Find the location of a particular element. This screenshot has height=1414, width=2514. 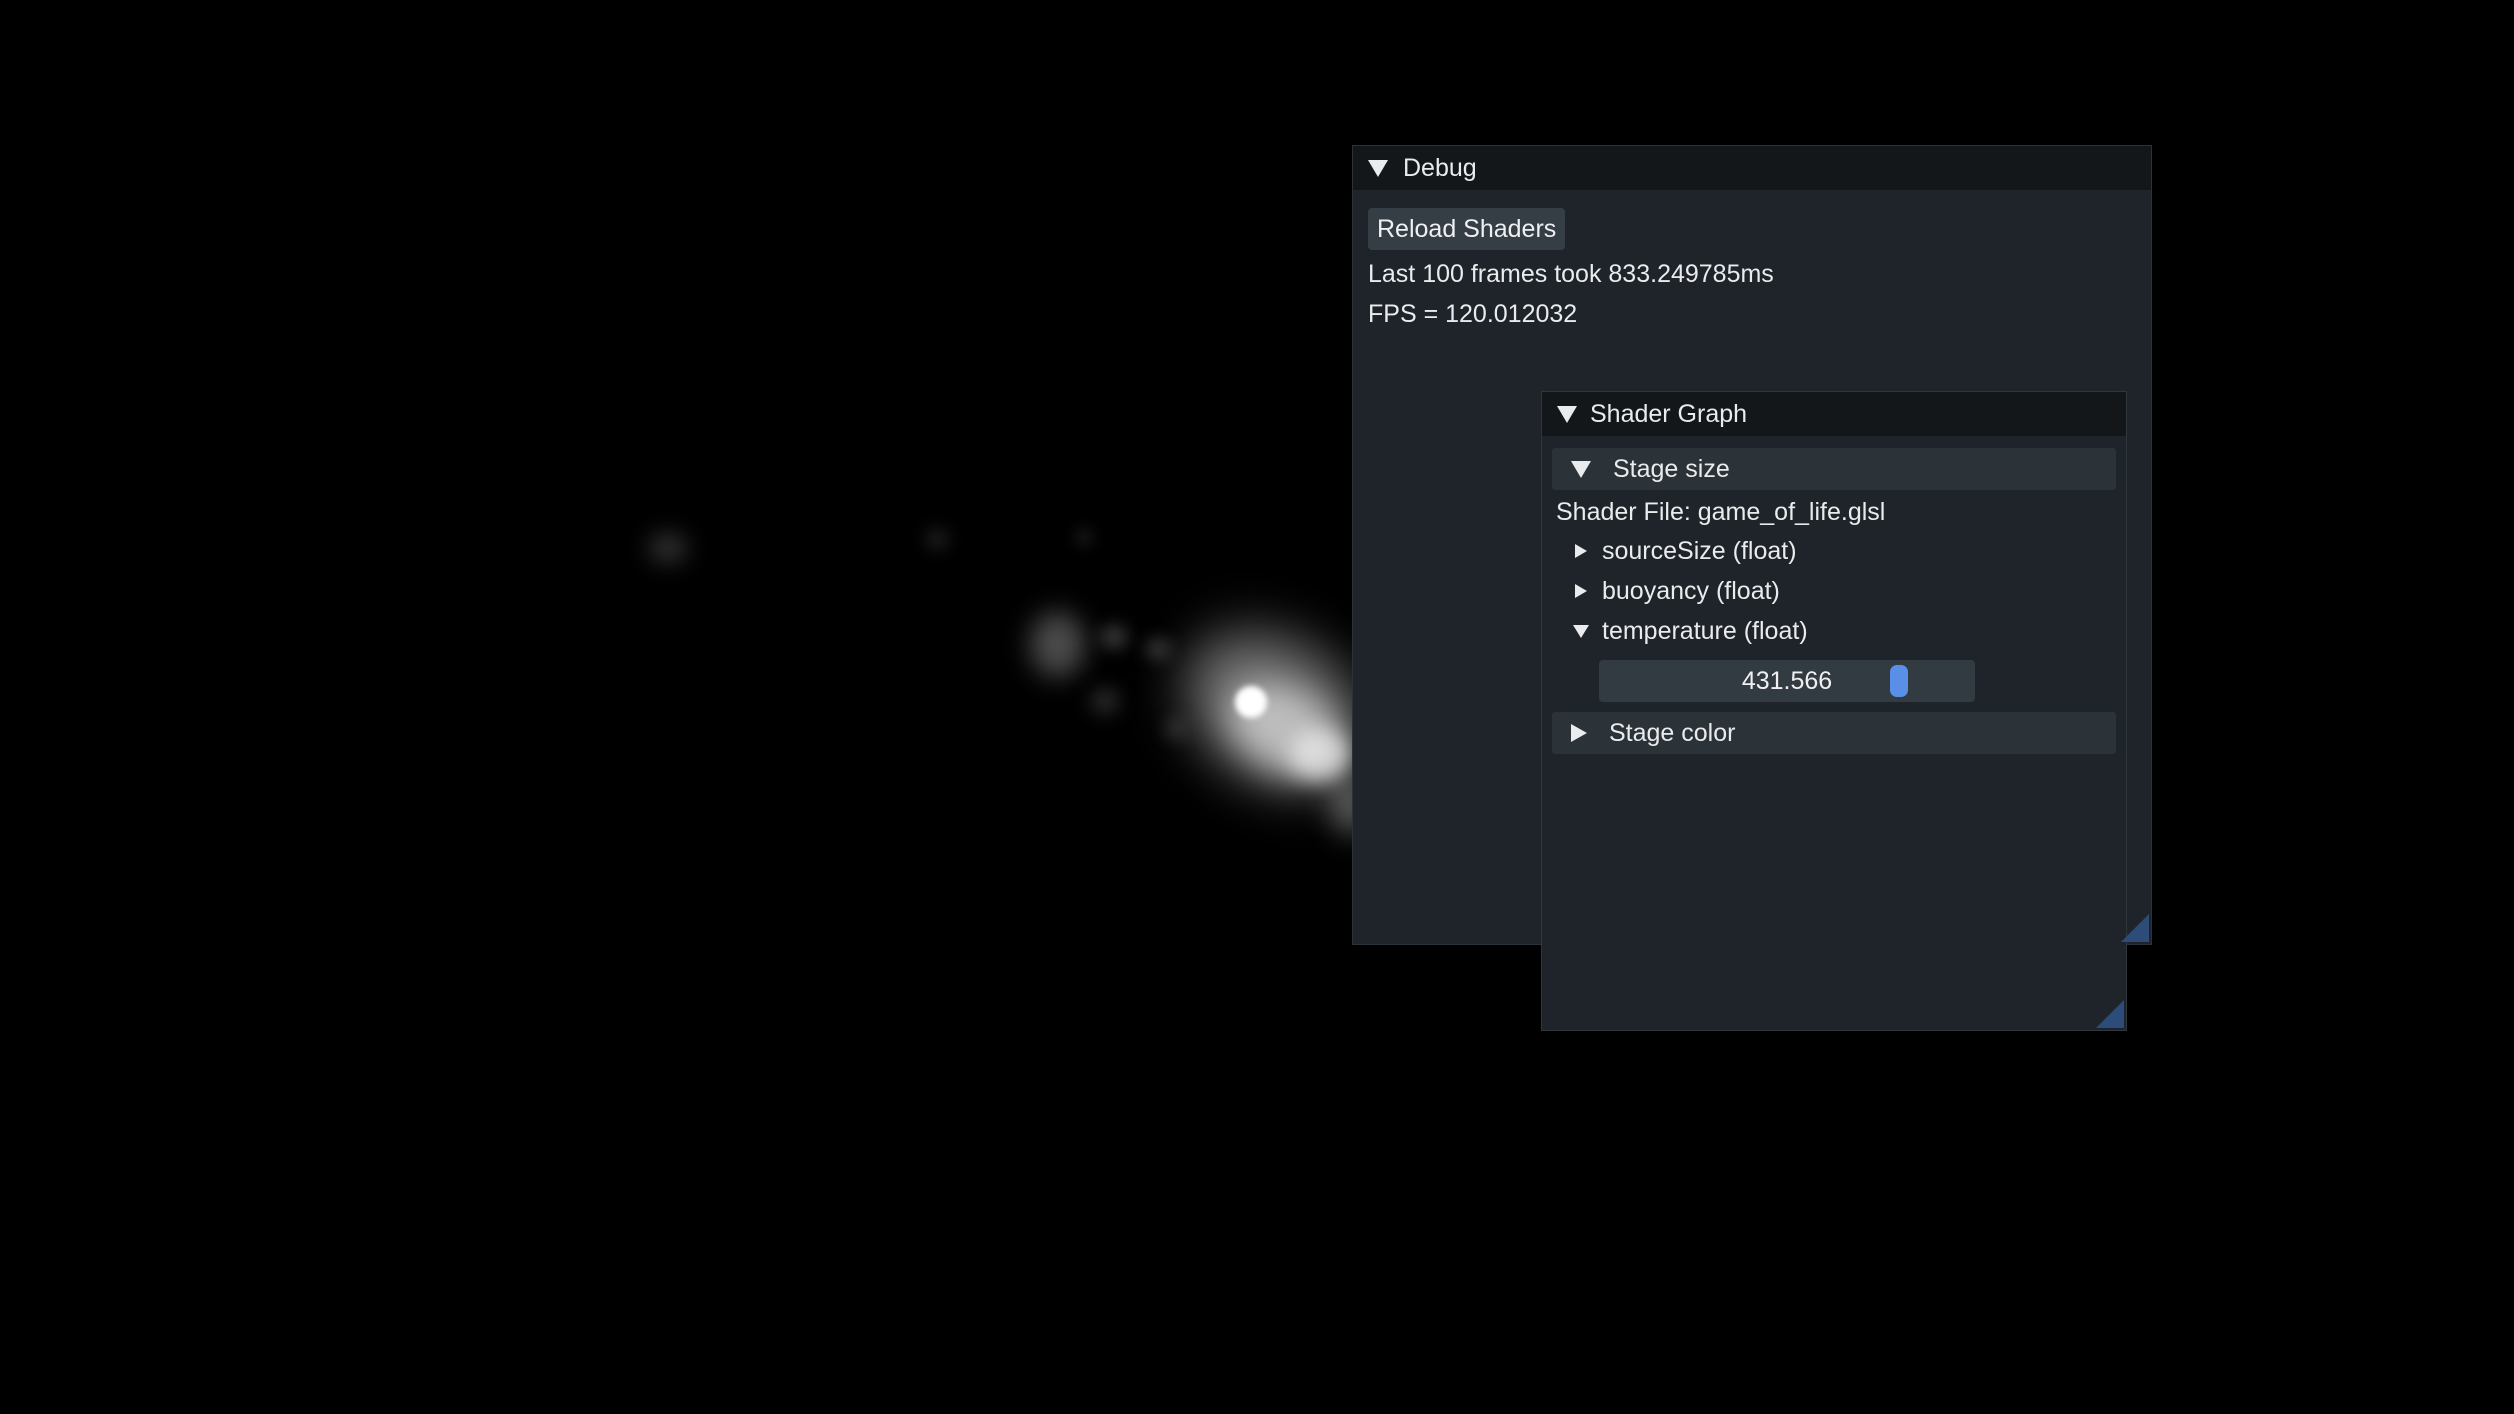

stage-size-label: Stage size is located at coordinates (1671, 468).